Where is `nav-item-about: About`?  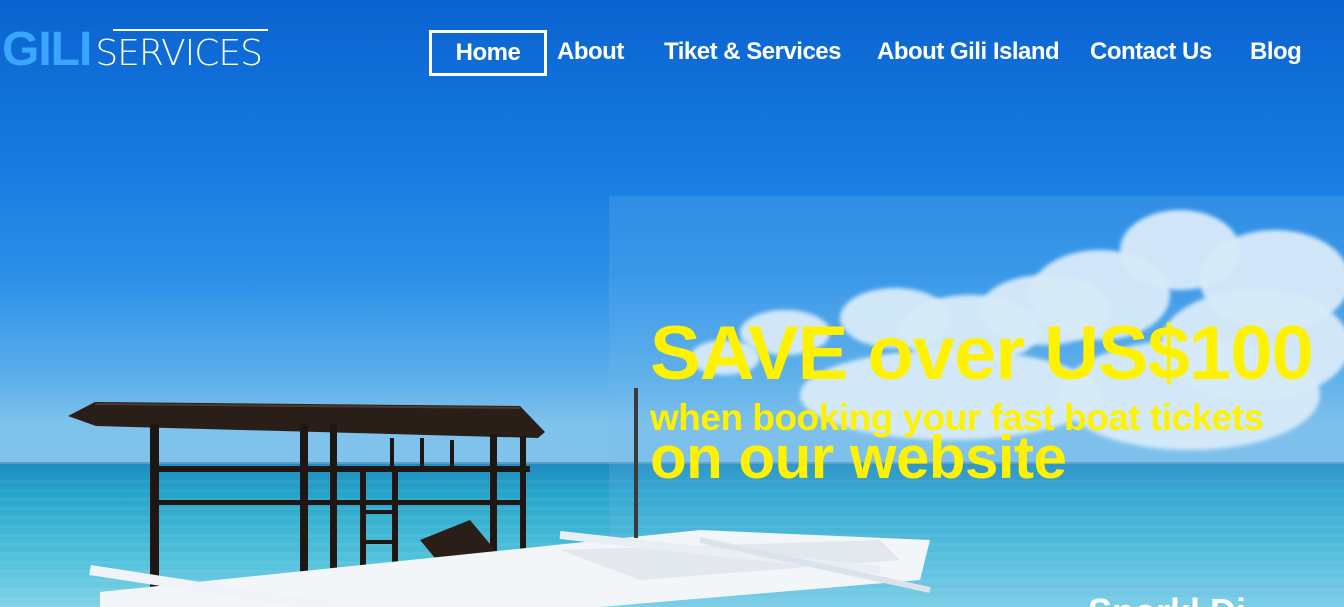 nav-item-about: About is located at coordinates (590, 53).